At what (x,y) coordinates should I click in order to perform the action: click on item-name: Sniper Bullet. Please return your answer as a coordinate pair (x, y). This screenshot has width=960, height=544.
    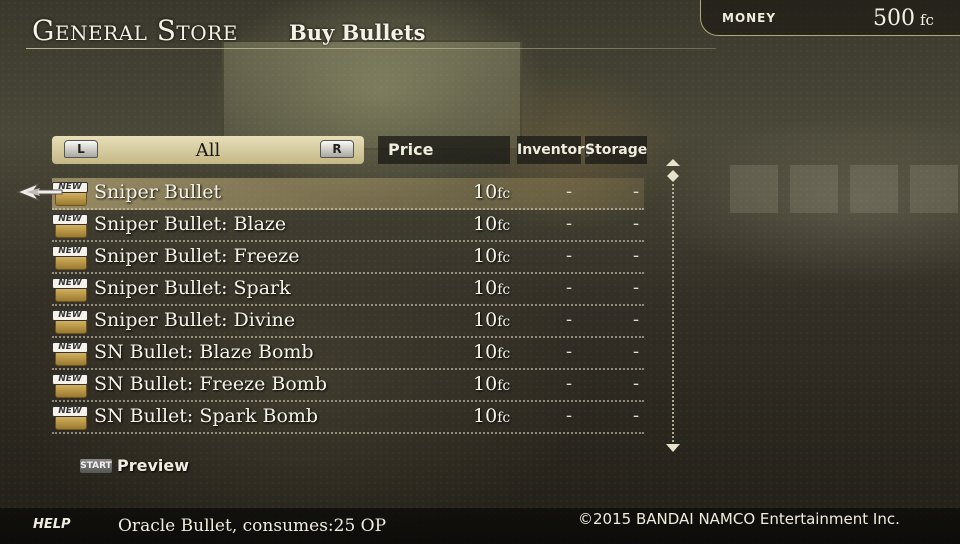
    Looking at the image, I should click on (158, 192).